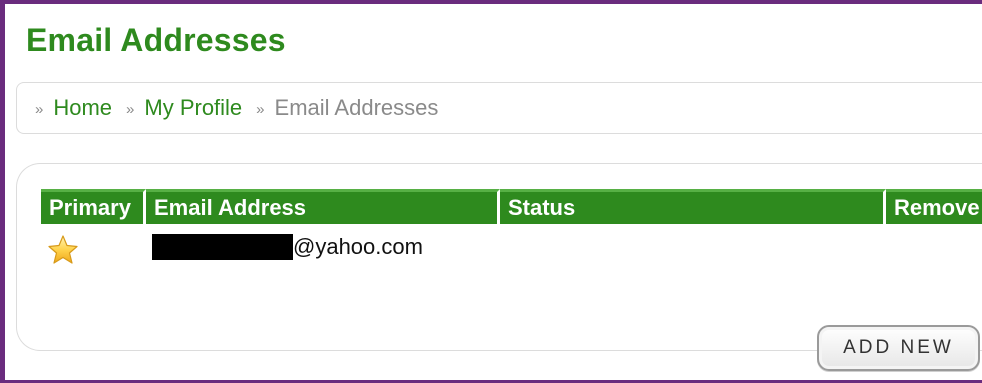 This screenshot has width=982, height=383. What do you see at coordinates (222, 247) in the screenshot?
I see `redacted-email-username` at bounding box center [222, 247].